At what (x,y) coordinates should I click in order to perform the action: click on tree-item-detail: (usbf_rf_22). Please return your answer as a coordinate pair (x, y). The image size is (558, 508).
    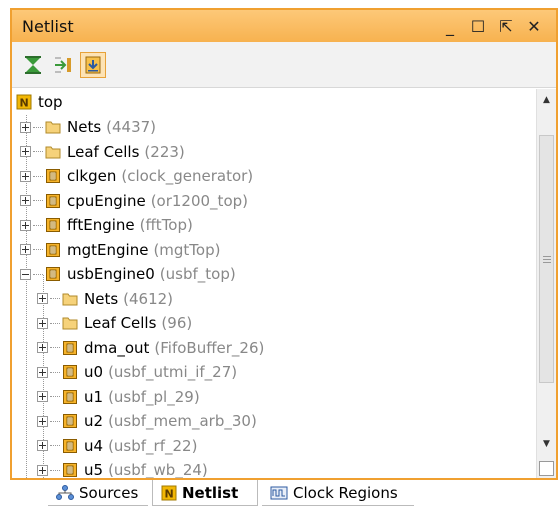
    Looking at the image, I should click on (153, 445).